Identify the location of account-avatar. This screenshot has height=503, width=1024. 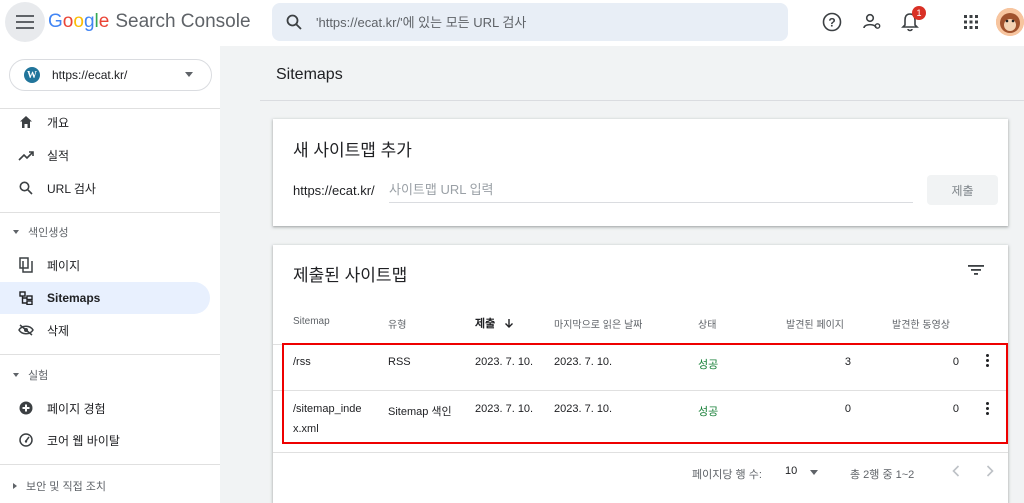
(1010, 22).